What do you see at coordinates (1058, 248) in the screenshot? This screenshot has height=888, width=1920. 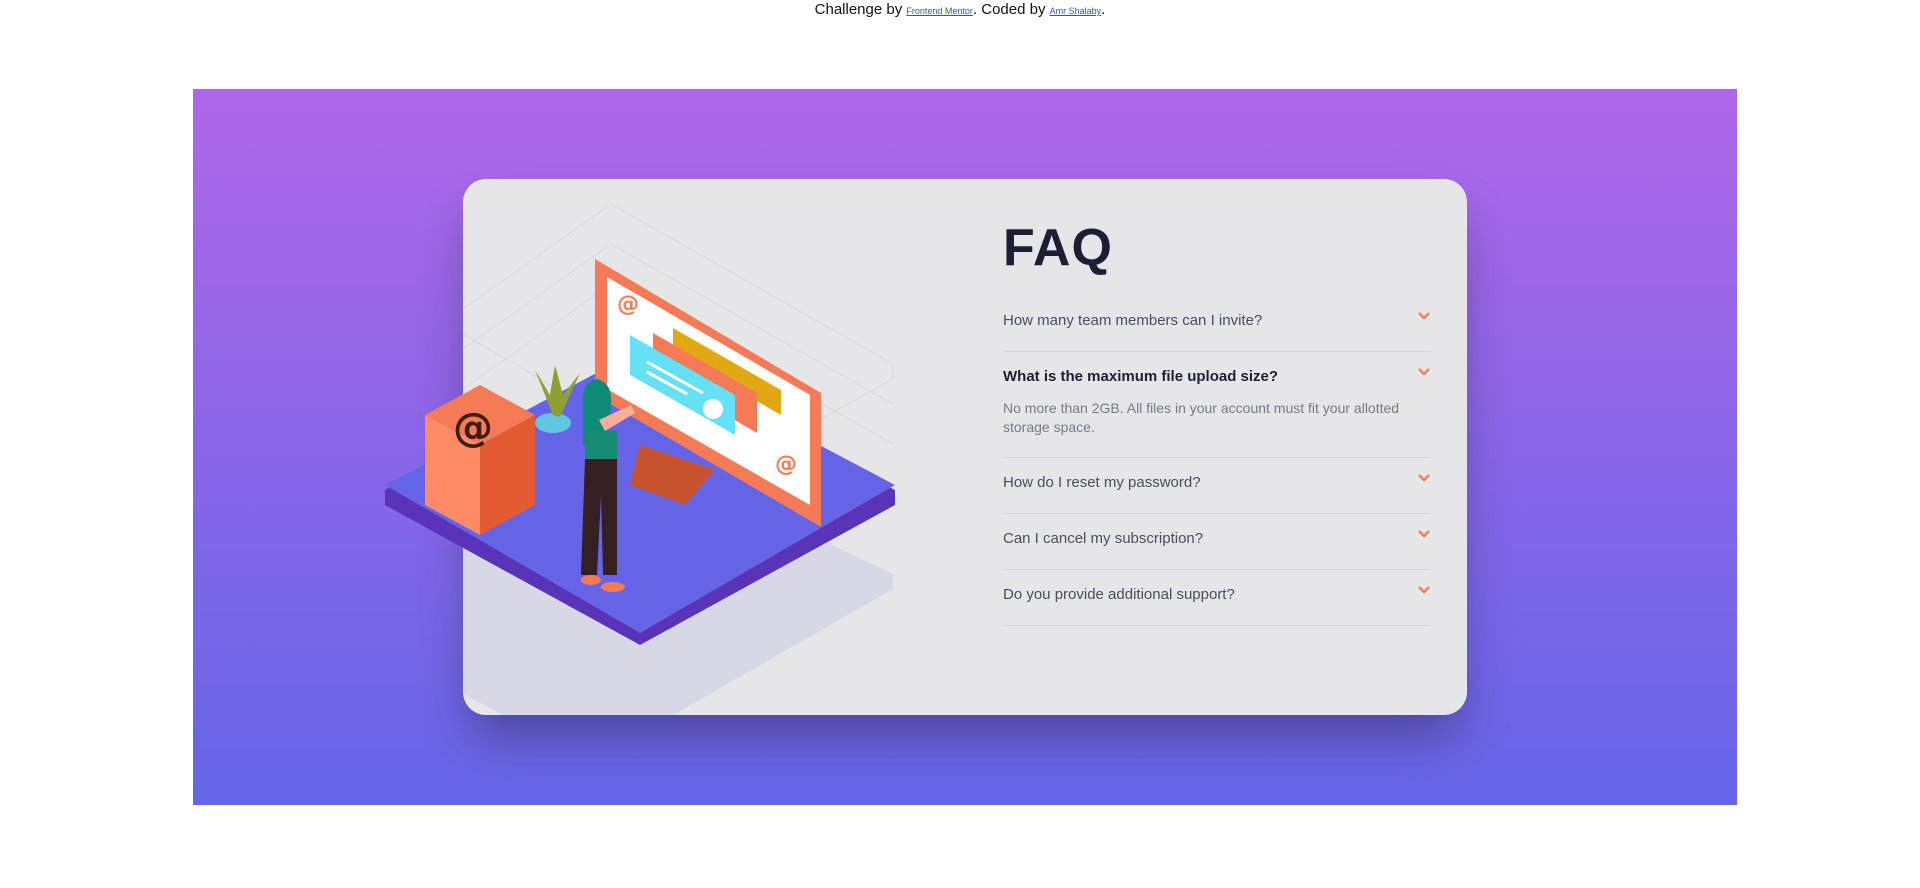 I see `faq-title: FAQ` at bounding box center [1058, 248].